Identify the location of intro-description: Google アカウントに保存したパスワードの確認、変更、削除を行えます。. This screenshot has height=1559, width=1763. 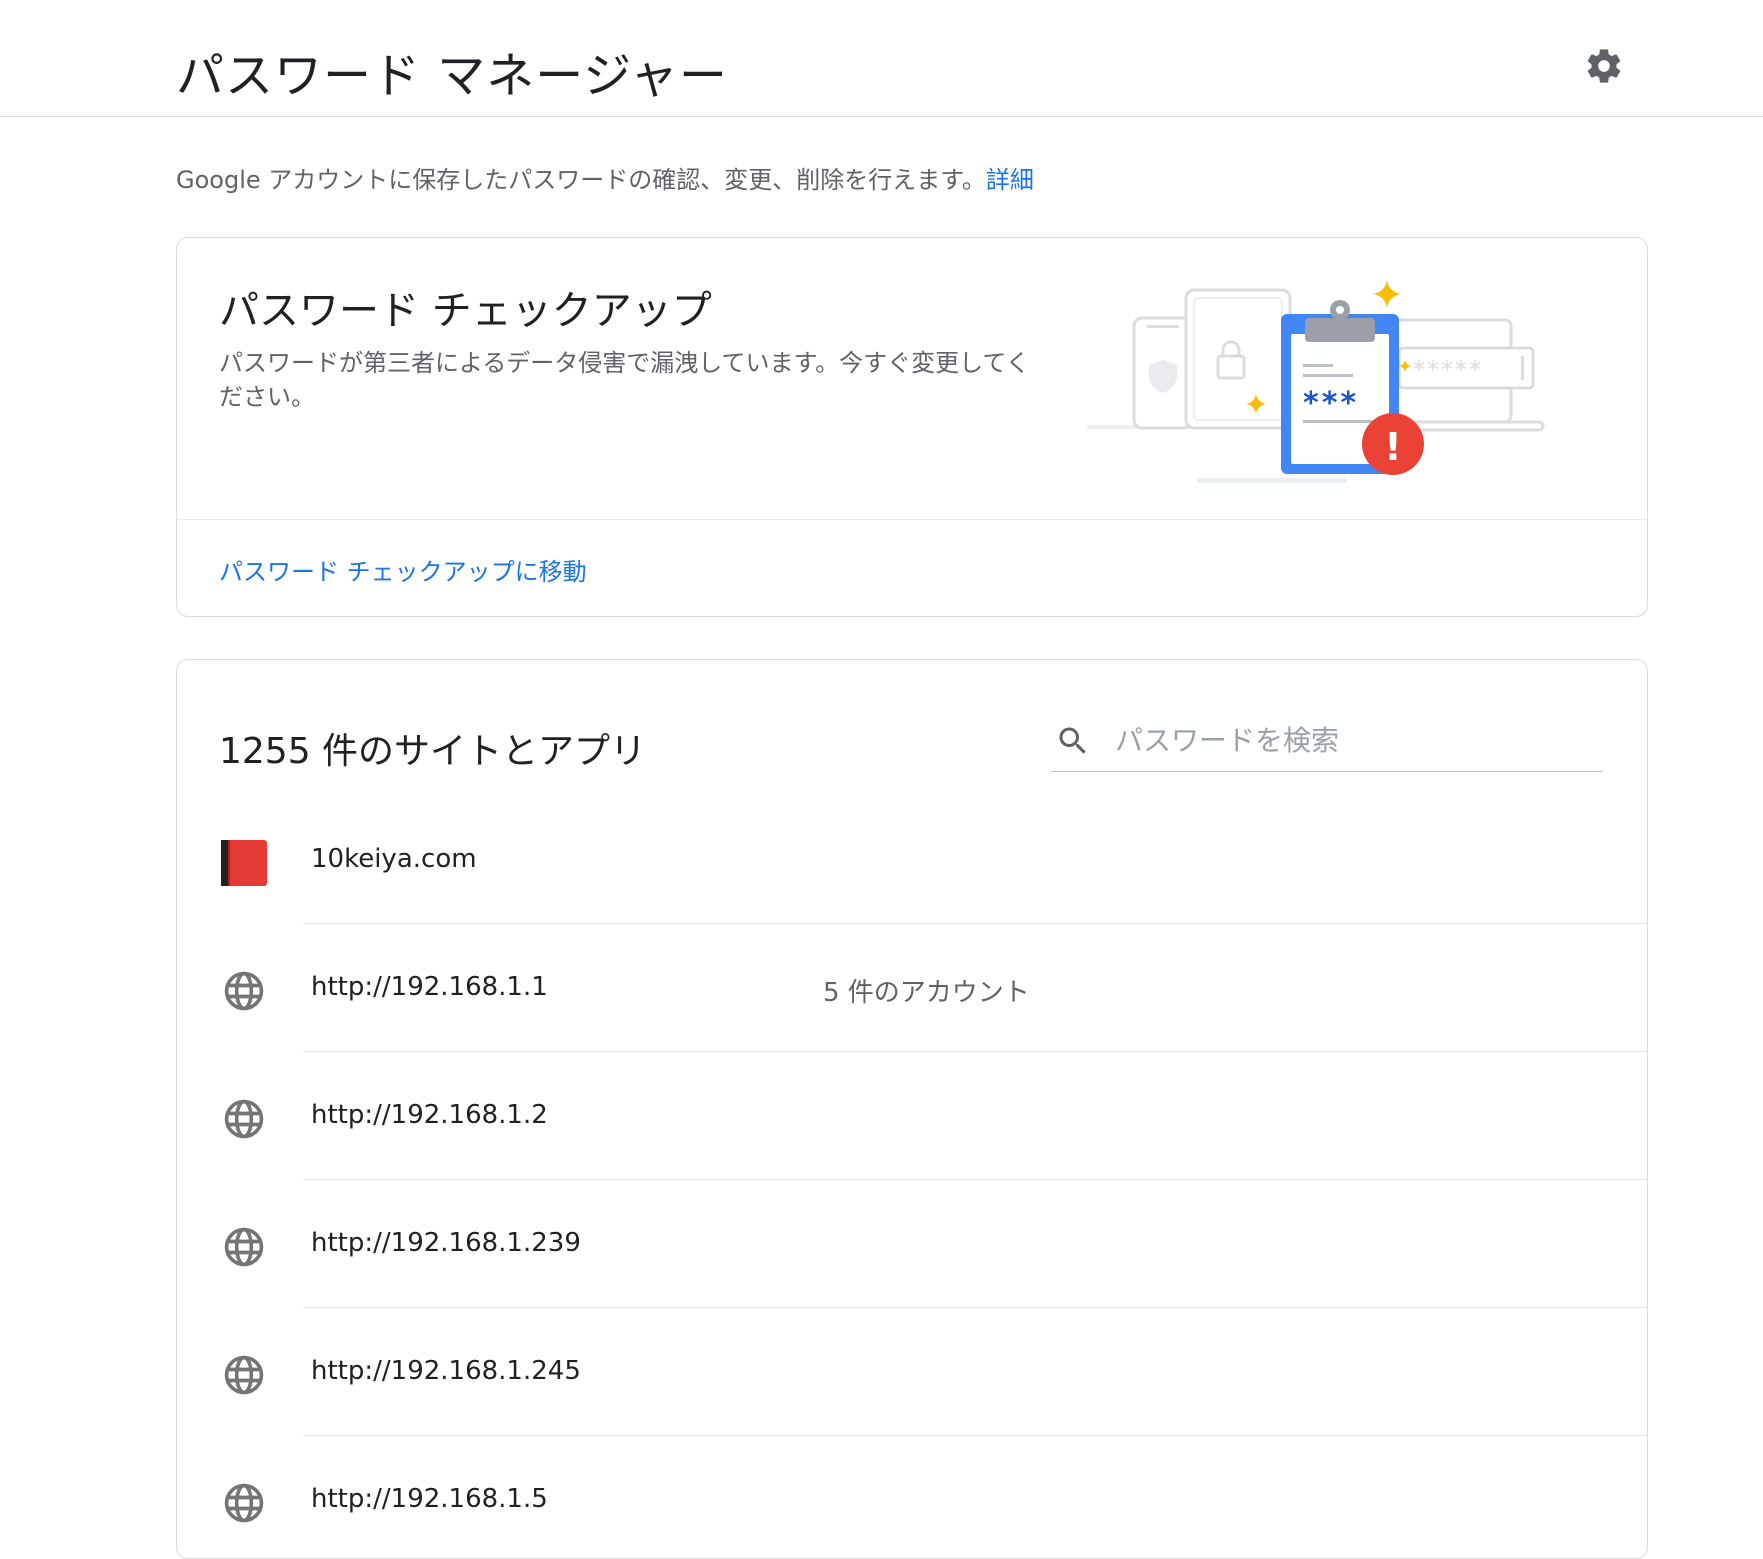
(581, 180).